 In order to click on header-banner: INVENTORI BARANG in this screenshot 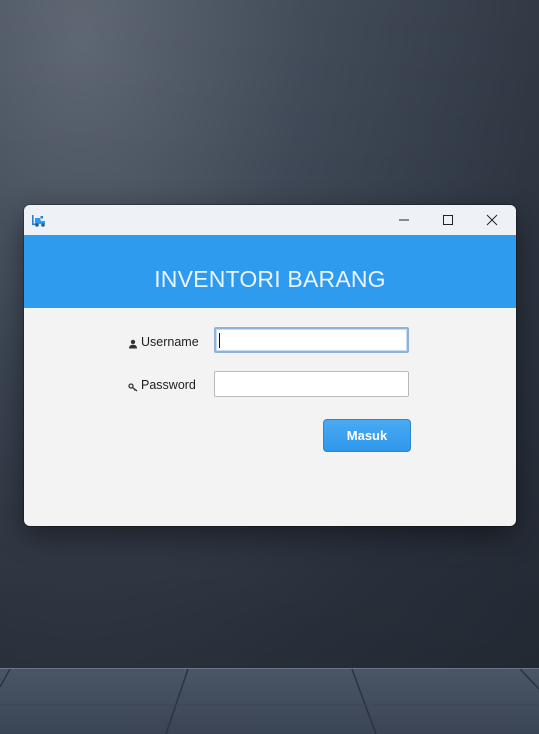, I will do `click(270, 271)`.